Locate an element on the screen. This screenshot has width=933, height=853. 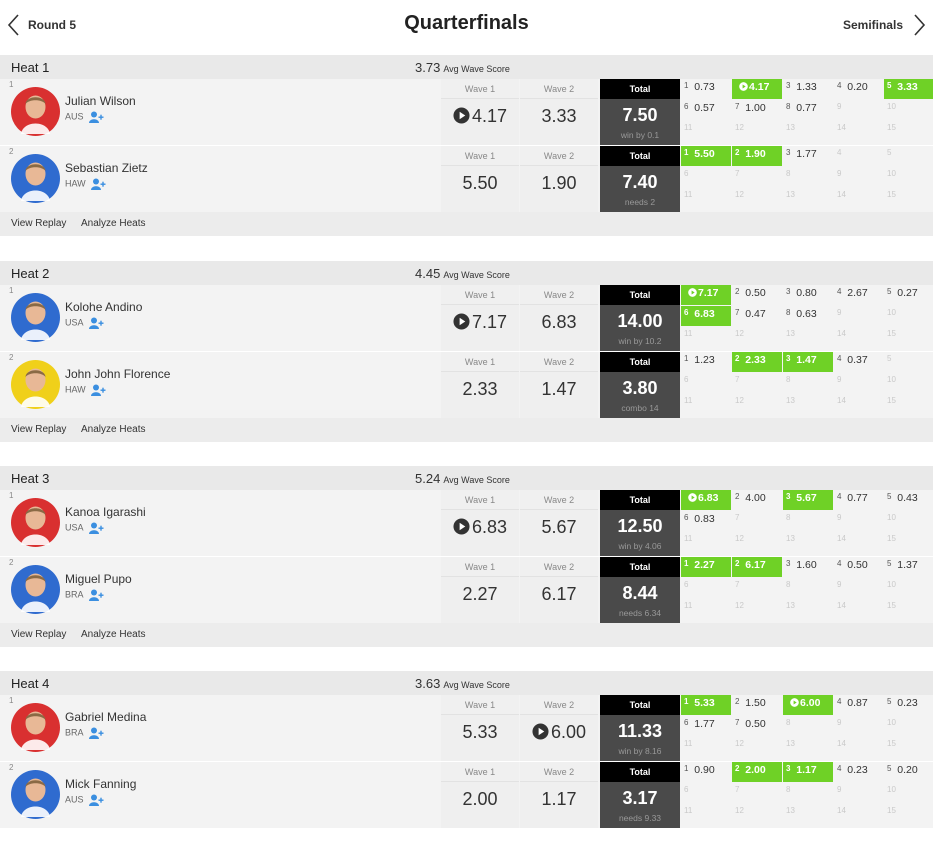
wave-breakdown-cell: 10 is located at coordinates (908, 588).